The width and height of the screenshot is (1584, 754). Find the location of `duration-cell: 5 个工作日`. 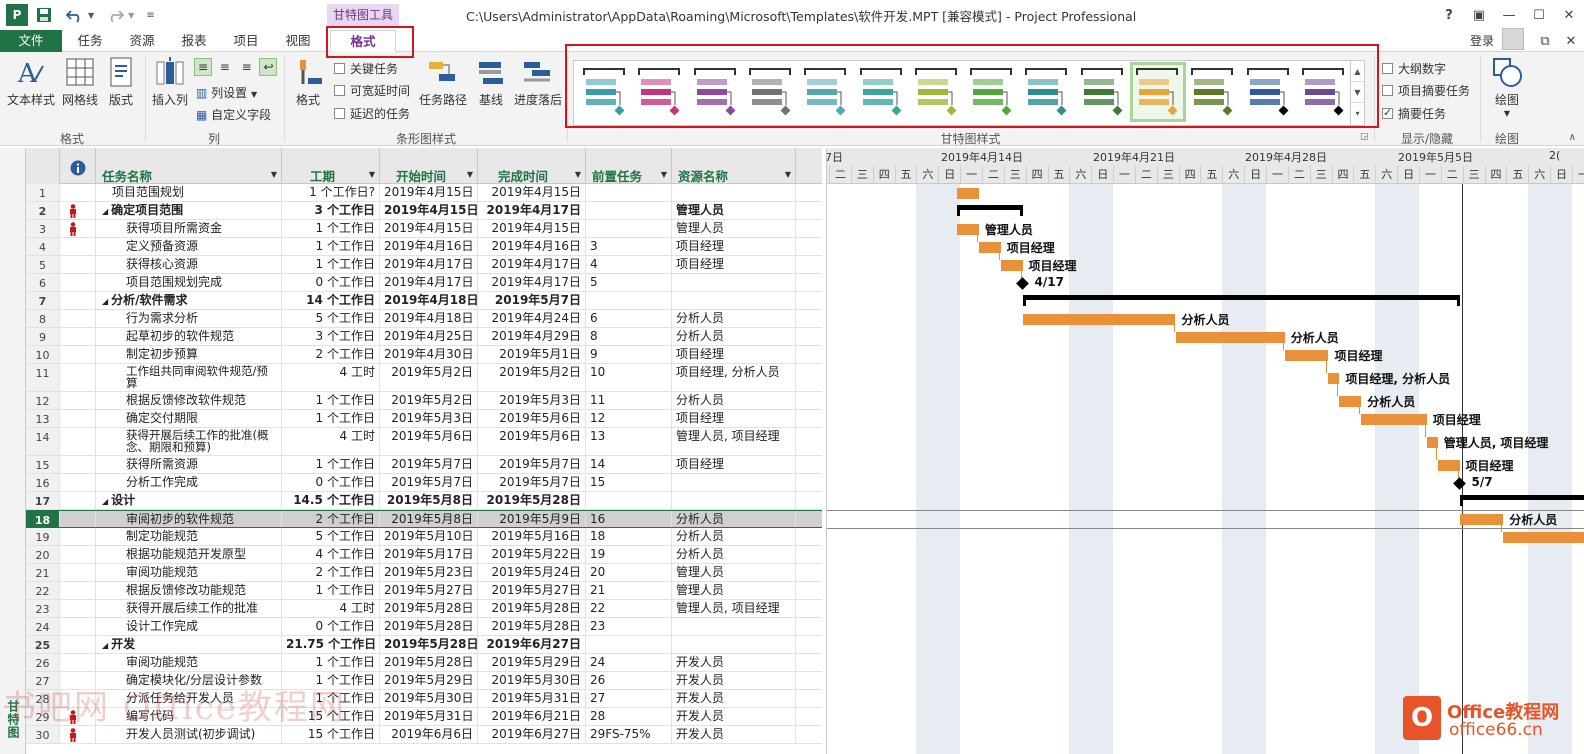

duration-cell: 5 个工作日 is located at coordinates (331, 318).